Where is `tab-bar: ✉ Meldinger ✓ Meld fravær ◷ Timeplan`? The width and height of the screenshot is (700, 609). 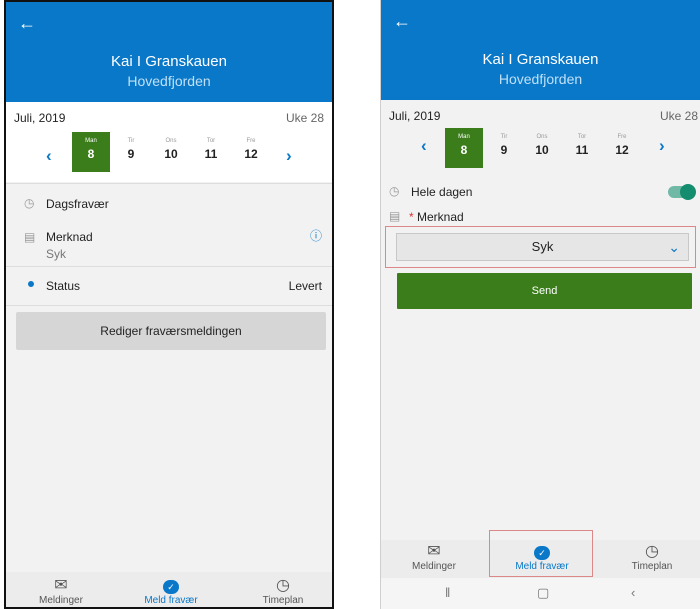
tab-bar: ✉ Meldinger ✓ Meld fravær ◷ Timeplan is located at coordinates (169, 589).